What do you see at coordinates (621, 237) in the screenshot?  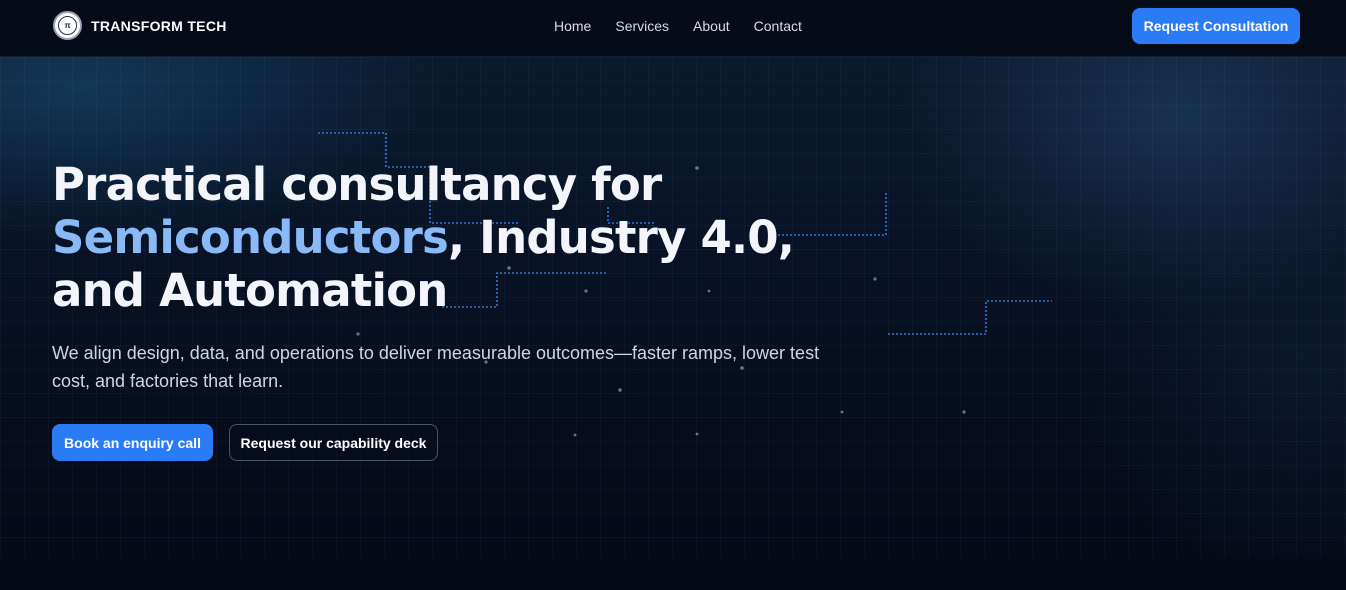 I see `headline-line-2: , Industry 4.0,` at bounding box center [621, 237].